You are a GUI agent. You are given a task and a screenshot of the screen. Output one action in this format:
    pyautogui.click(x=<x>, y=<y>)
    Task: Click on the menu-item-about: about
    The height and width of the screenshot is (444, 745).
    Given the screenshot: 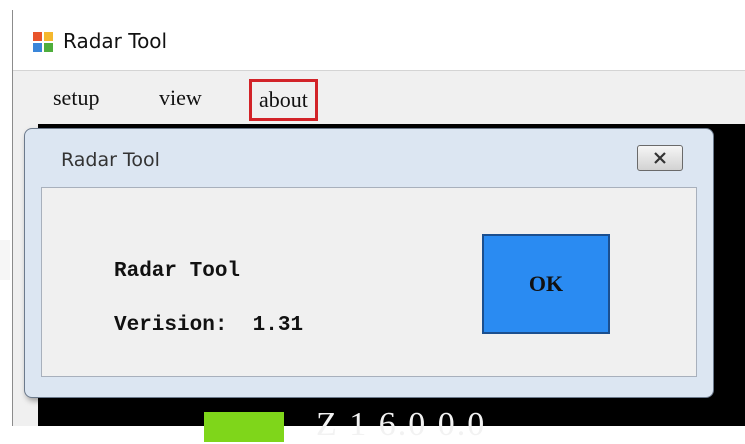 What is the action you would take?
    pyautogui.click(x=283, y=100)
    